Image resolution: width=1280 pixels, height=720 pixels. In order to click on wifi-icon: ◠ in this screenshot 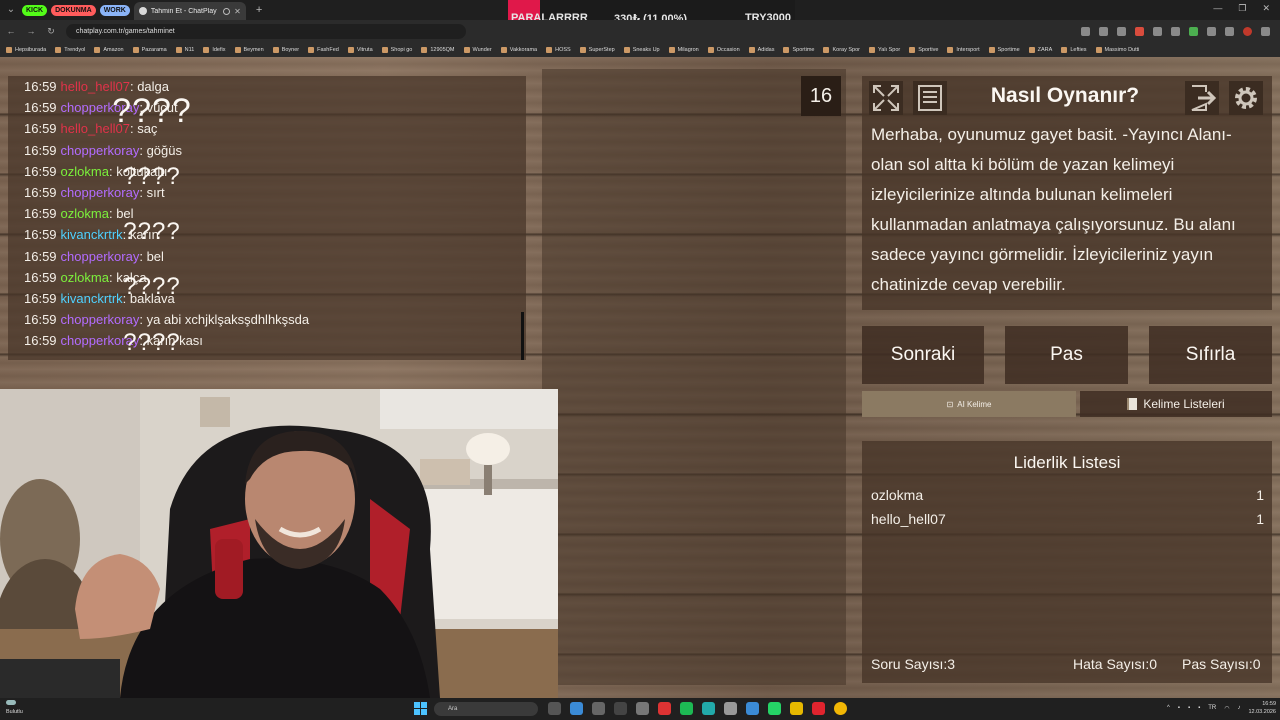, I will do `click(1226, 708)`.